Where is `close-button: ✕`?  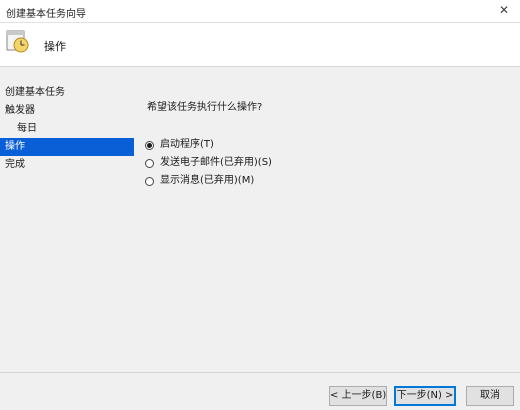 close-button: ✕ is located at coordinates (504, 11).